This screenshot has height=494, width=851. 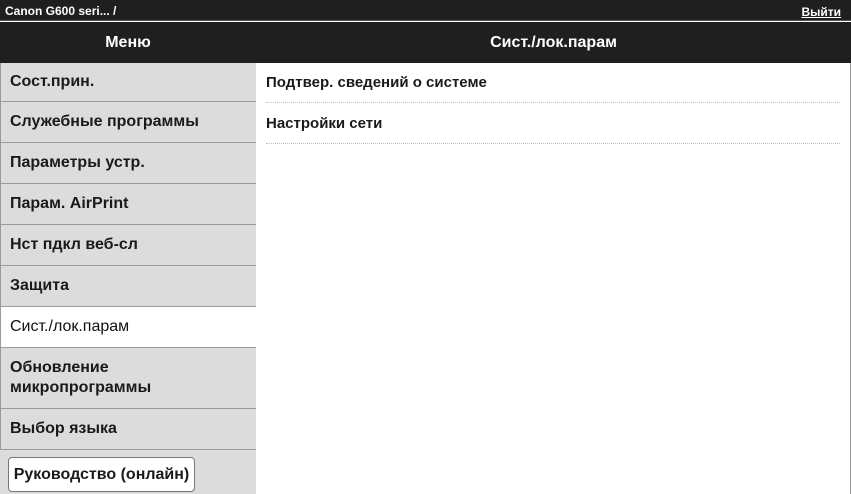 I want to click on sidebar-item-label: Нст пдкл веб-сл, so click(x=74, y=244).